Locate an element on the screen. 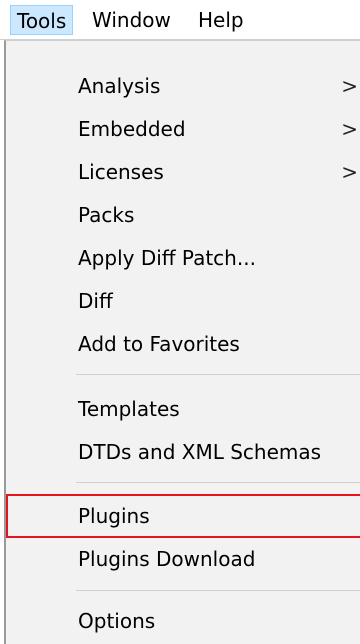 Image resolution: width=360 pixels, height=644 pixels. menu-item-label: Options is located at coordinates (117, 621).